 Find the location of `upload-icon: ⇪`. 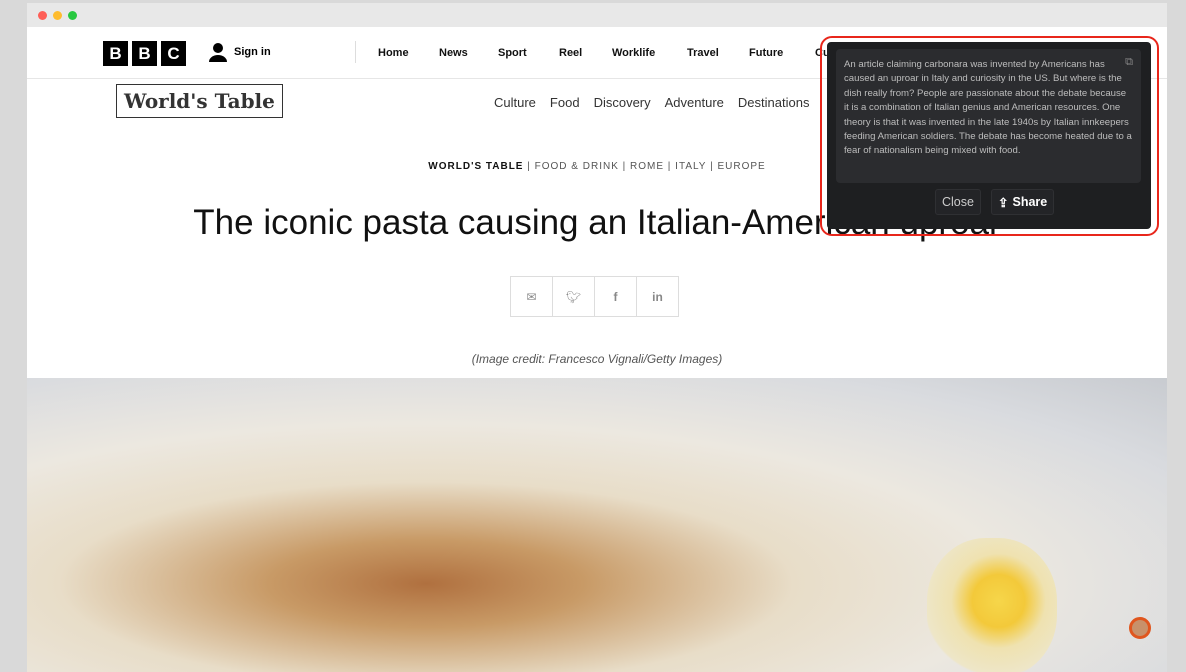

upload-icon: ⇪ is located at coordinates (1003, 202).